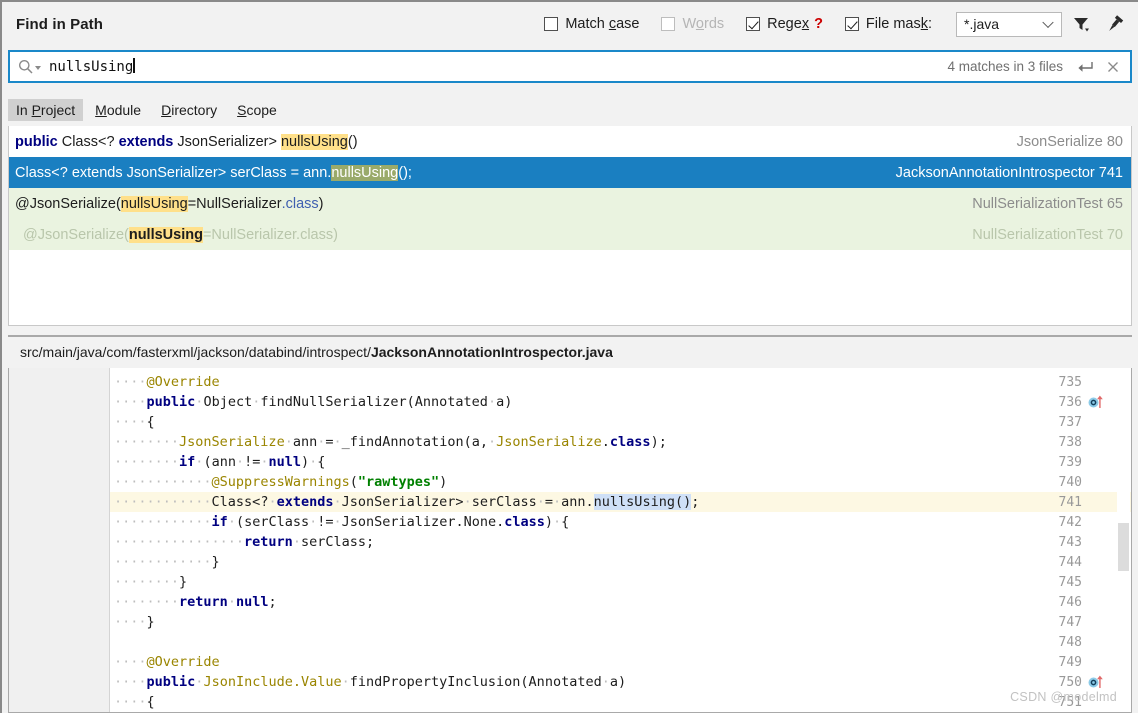 The image size is (1138, 713). What do you see at coordinates (620, 562) in the screenshot?
I see `code-line: ············}` at bounding box center [620, 562].